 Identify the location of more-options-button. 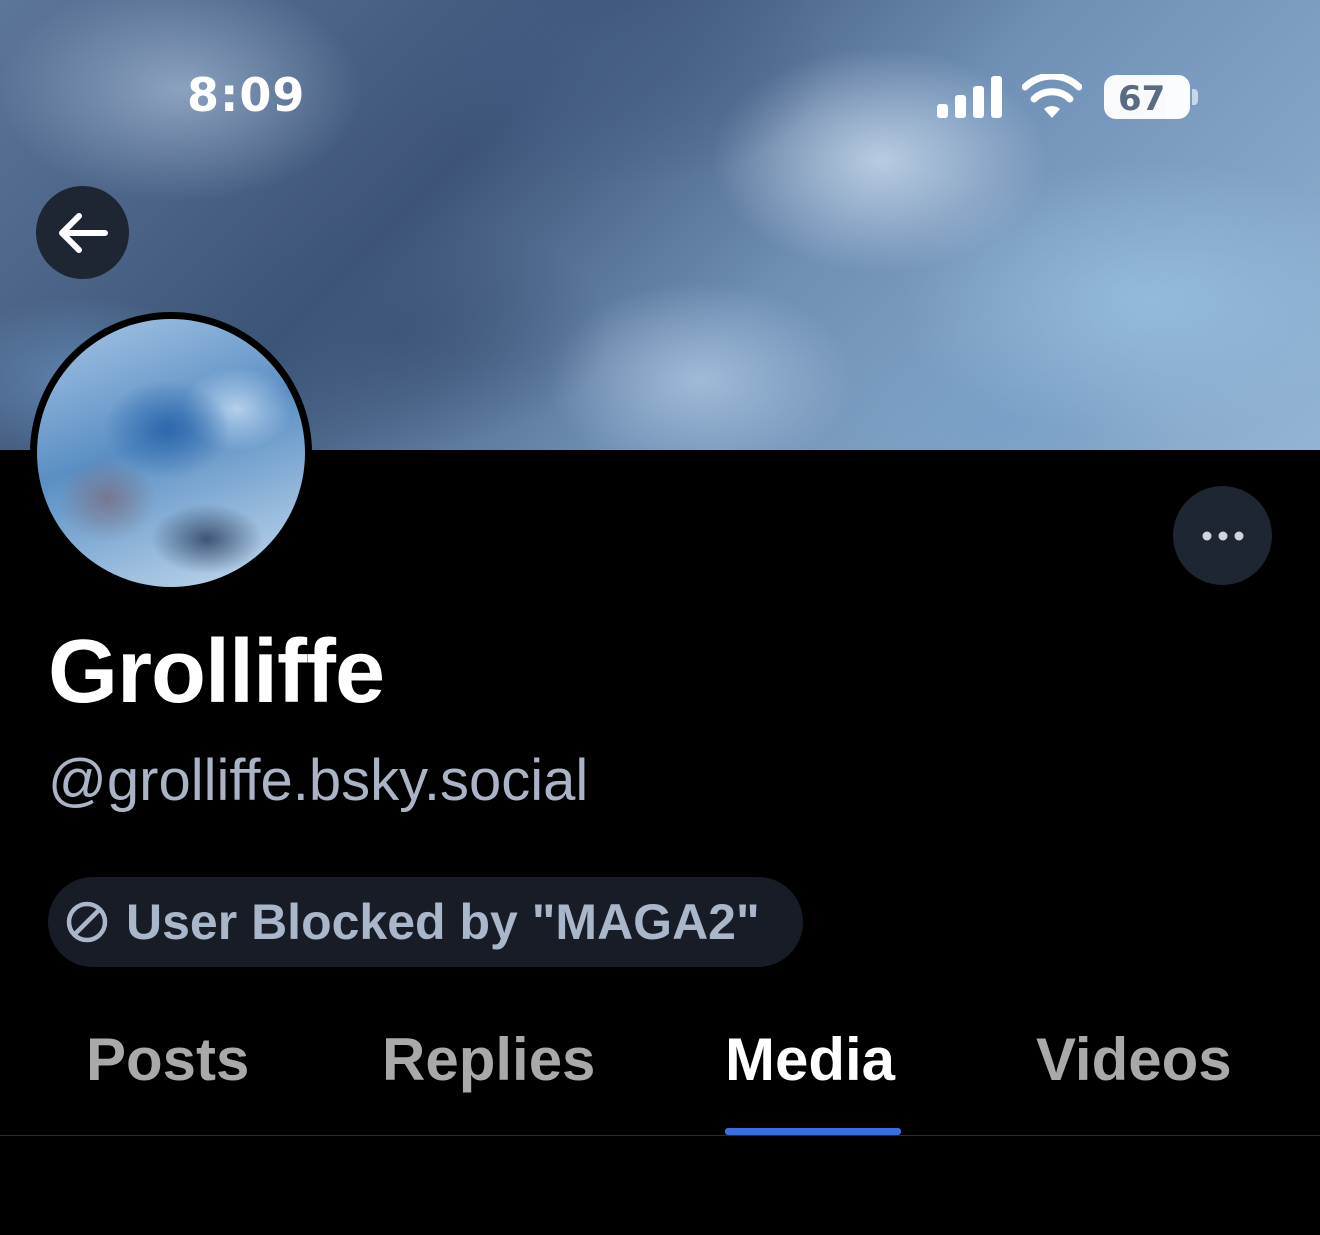
(1222, 535).